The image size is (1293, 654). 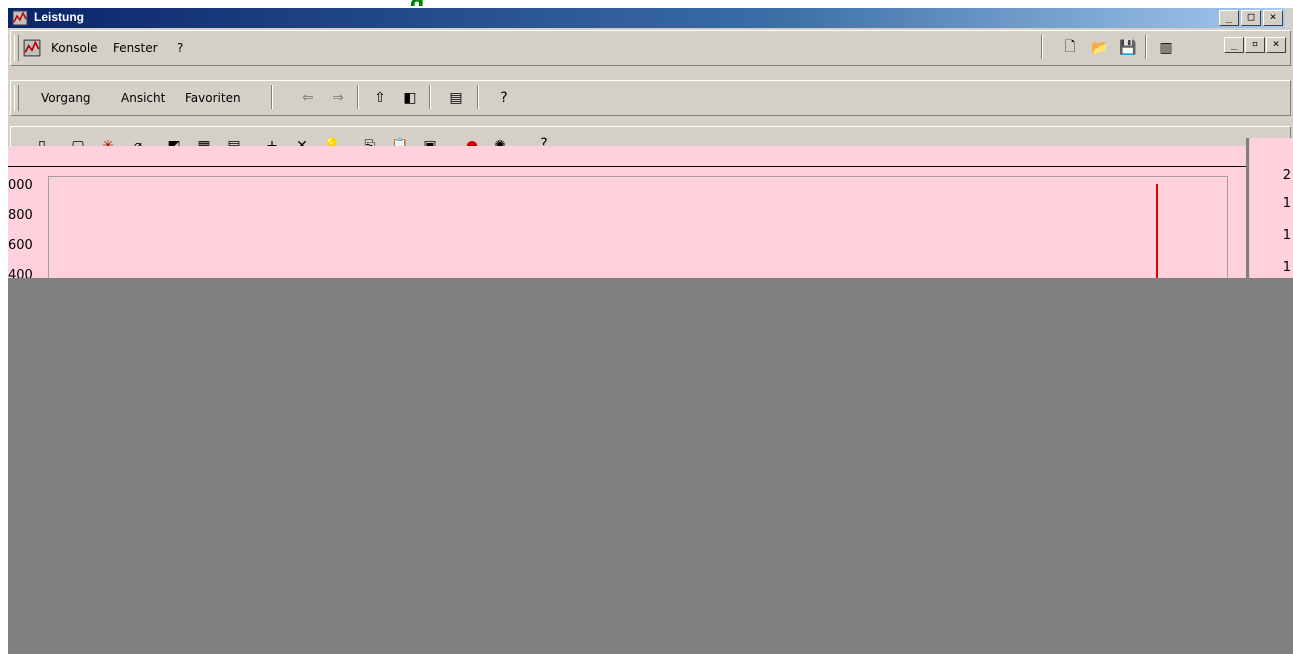 What do you see at coordinates (456, 98) in the screenshot?
I see `properties-icon: ▤` at bounding box center [456, 98].